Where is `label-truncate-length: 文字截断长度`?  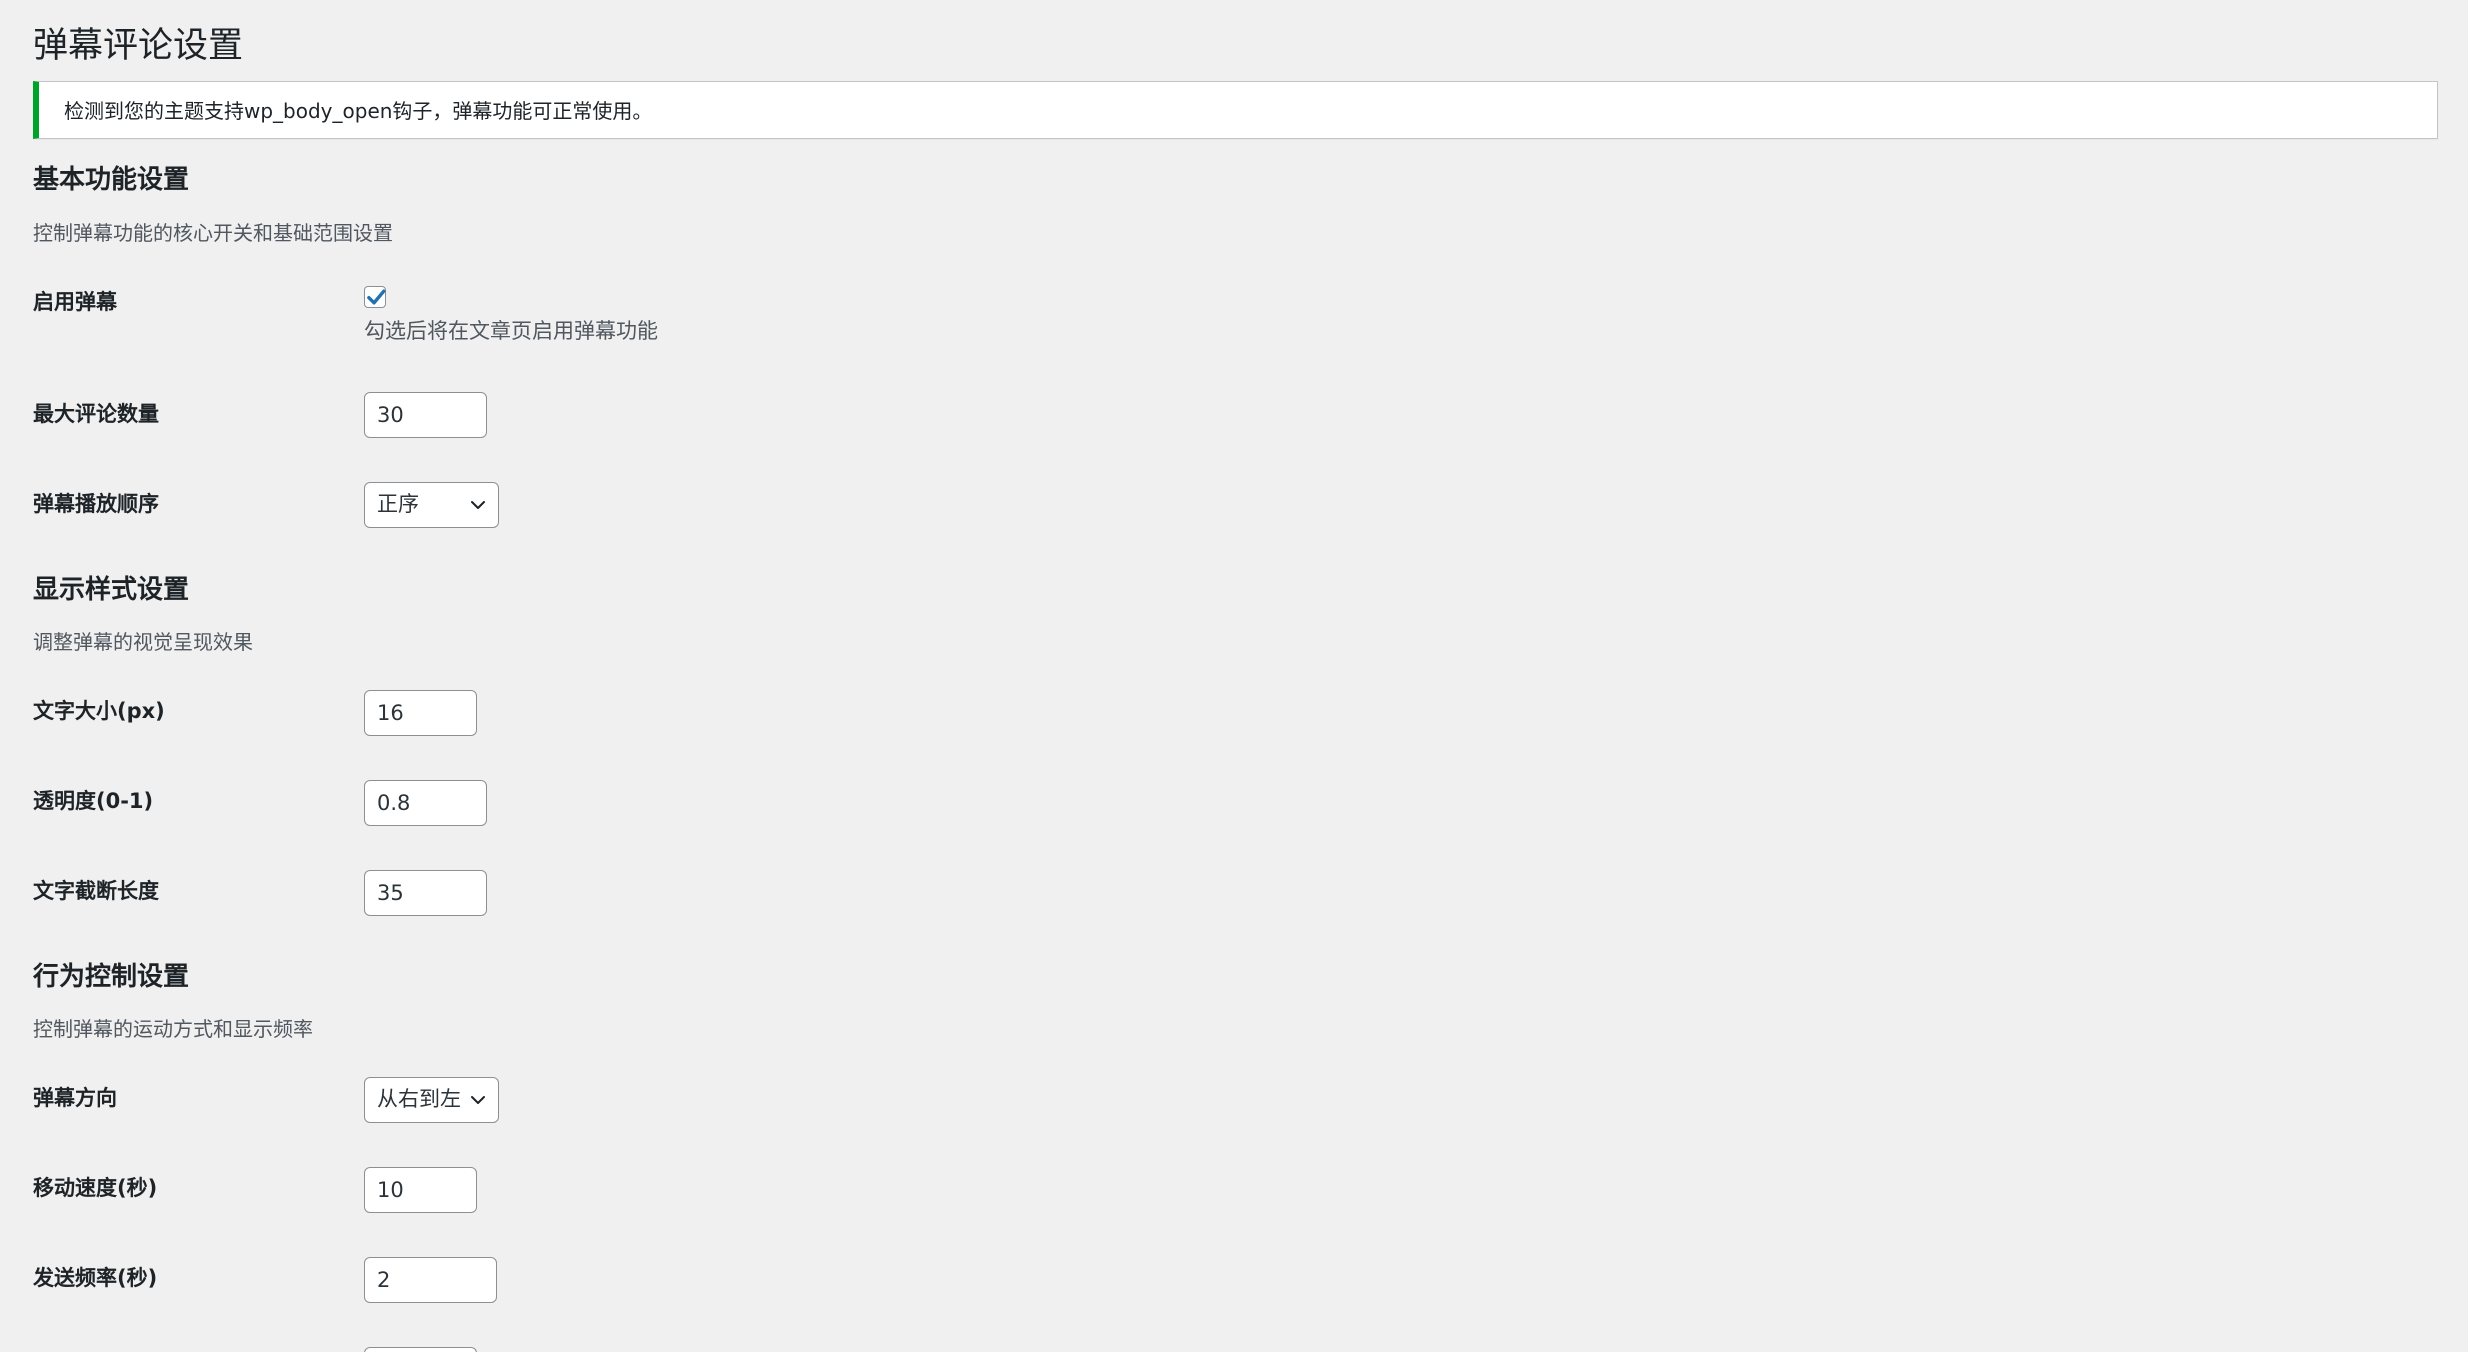
label-truncate-length: 文字截断长度 is located at coordinates (96, 891).